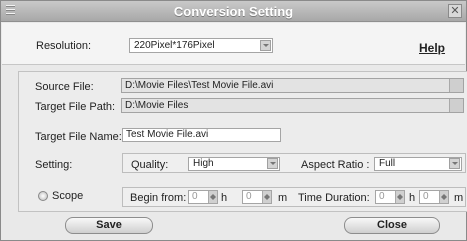  Describe the element at coordinates (150, 165) in the screenshot. I see `quality-label: Quality:` at that location.